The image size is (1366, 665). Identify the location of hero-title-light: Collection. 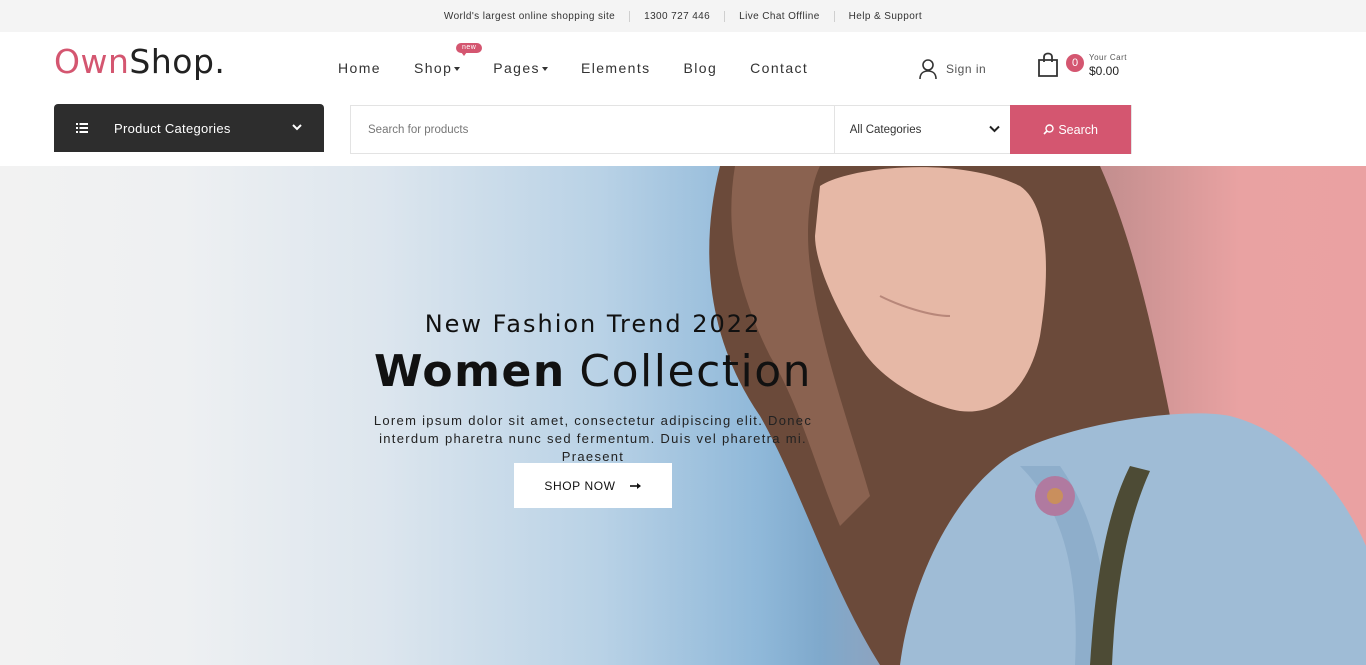
(696, 371).